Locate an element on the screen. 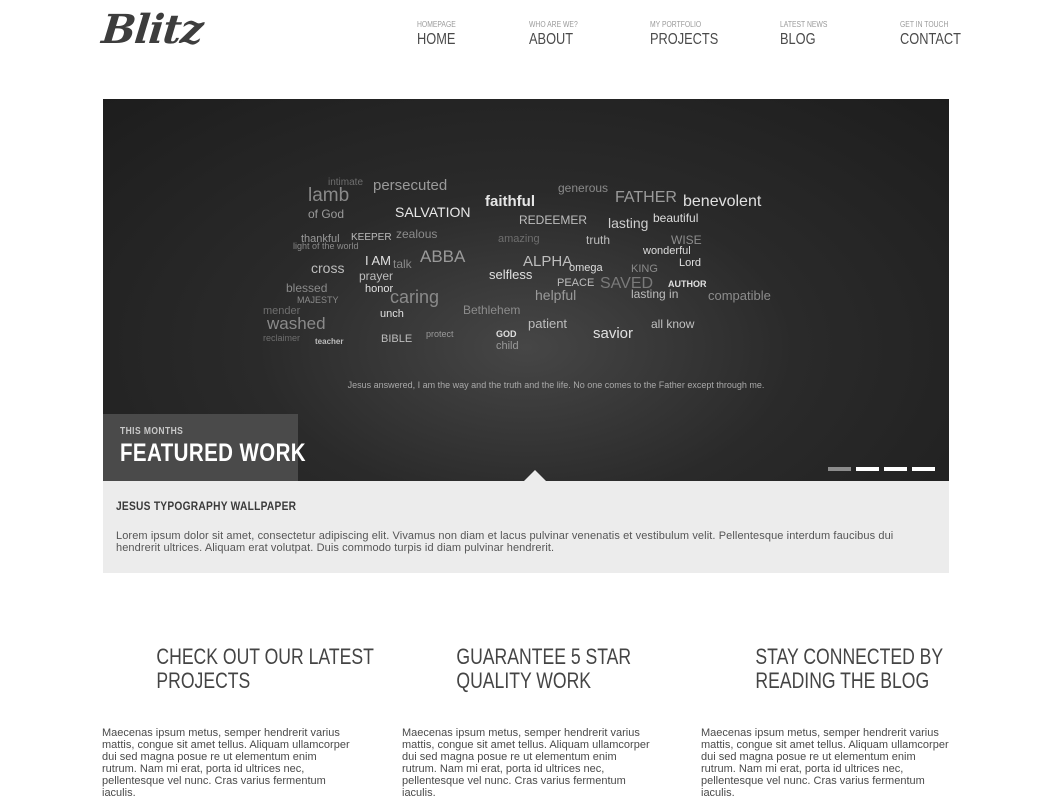  word: all know is located at coordinates (673, 324).